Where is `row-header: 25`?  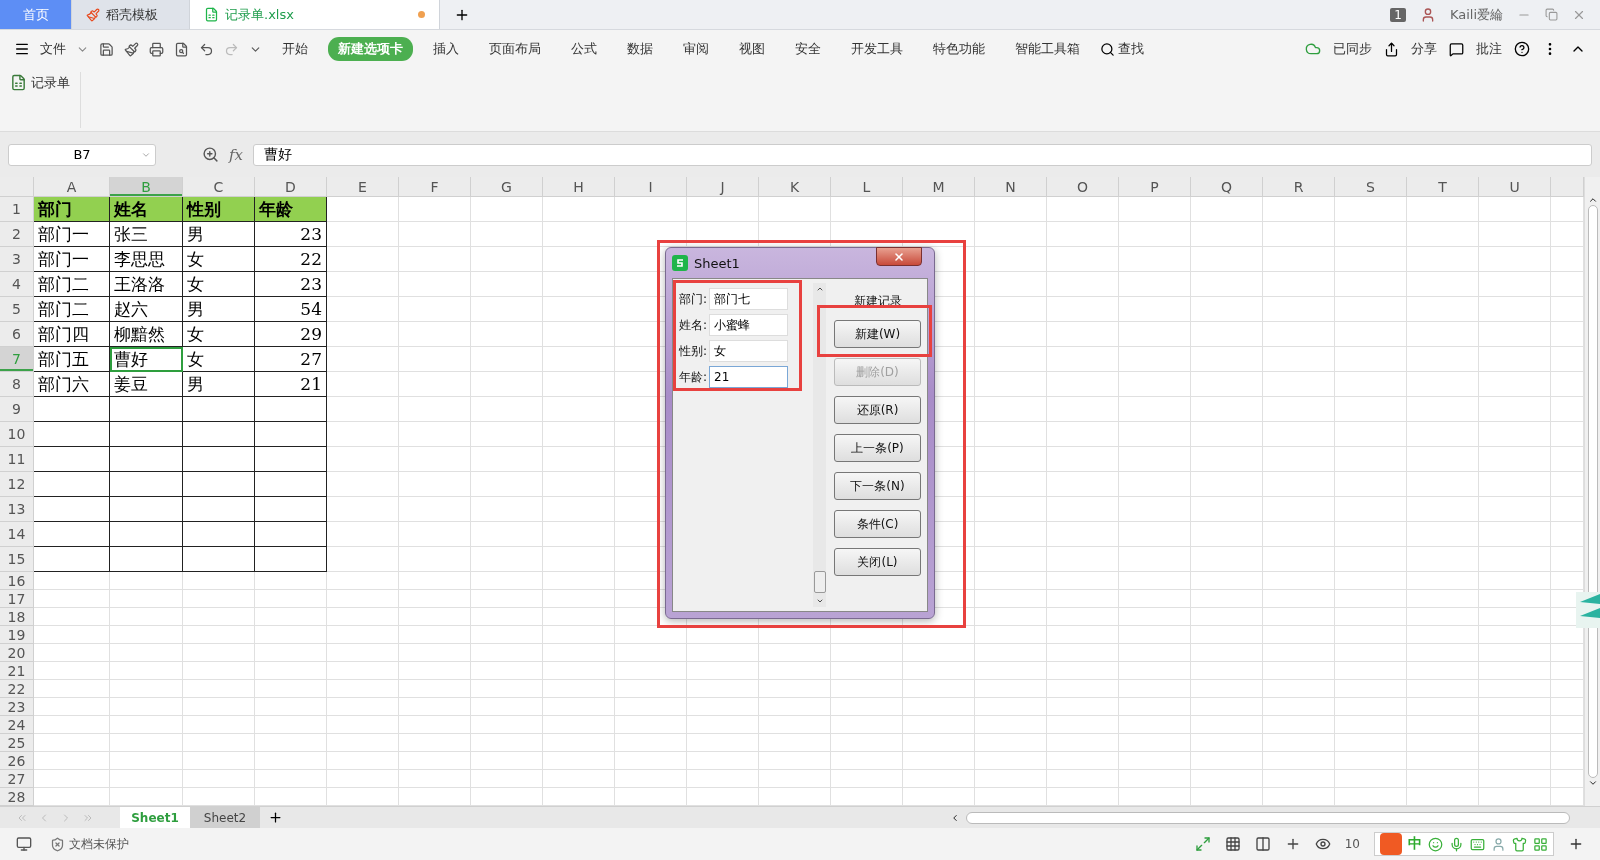
row-header: 25 is located at coordinates (17, 743).